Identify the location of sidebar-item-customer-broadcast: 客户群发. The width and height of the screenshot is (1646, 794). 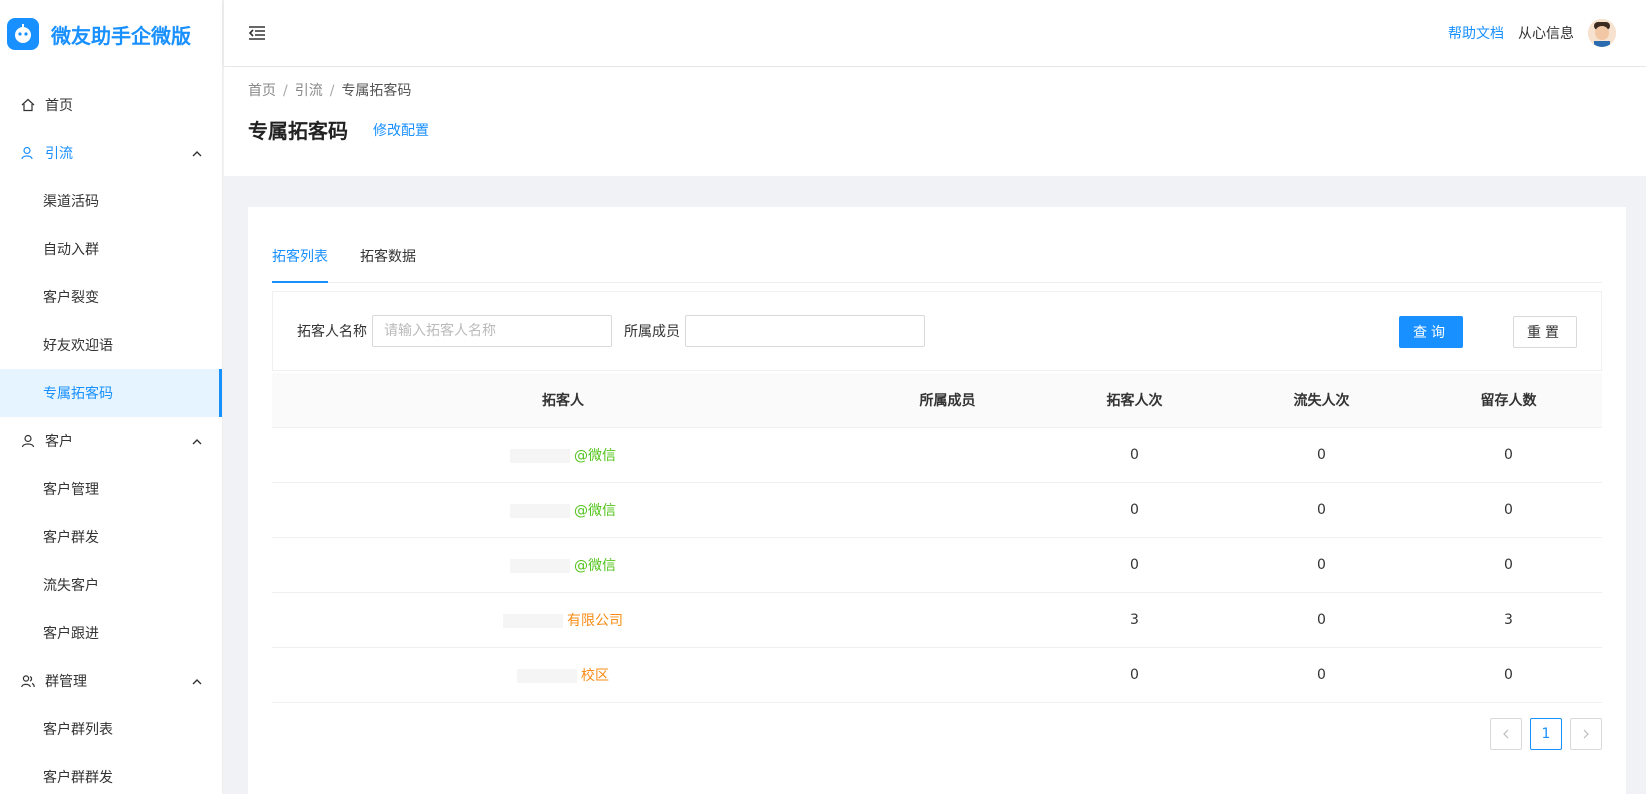
(111, 537).